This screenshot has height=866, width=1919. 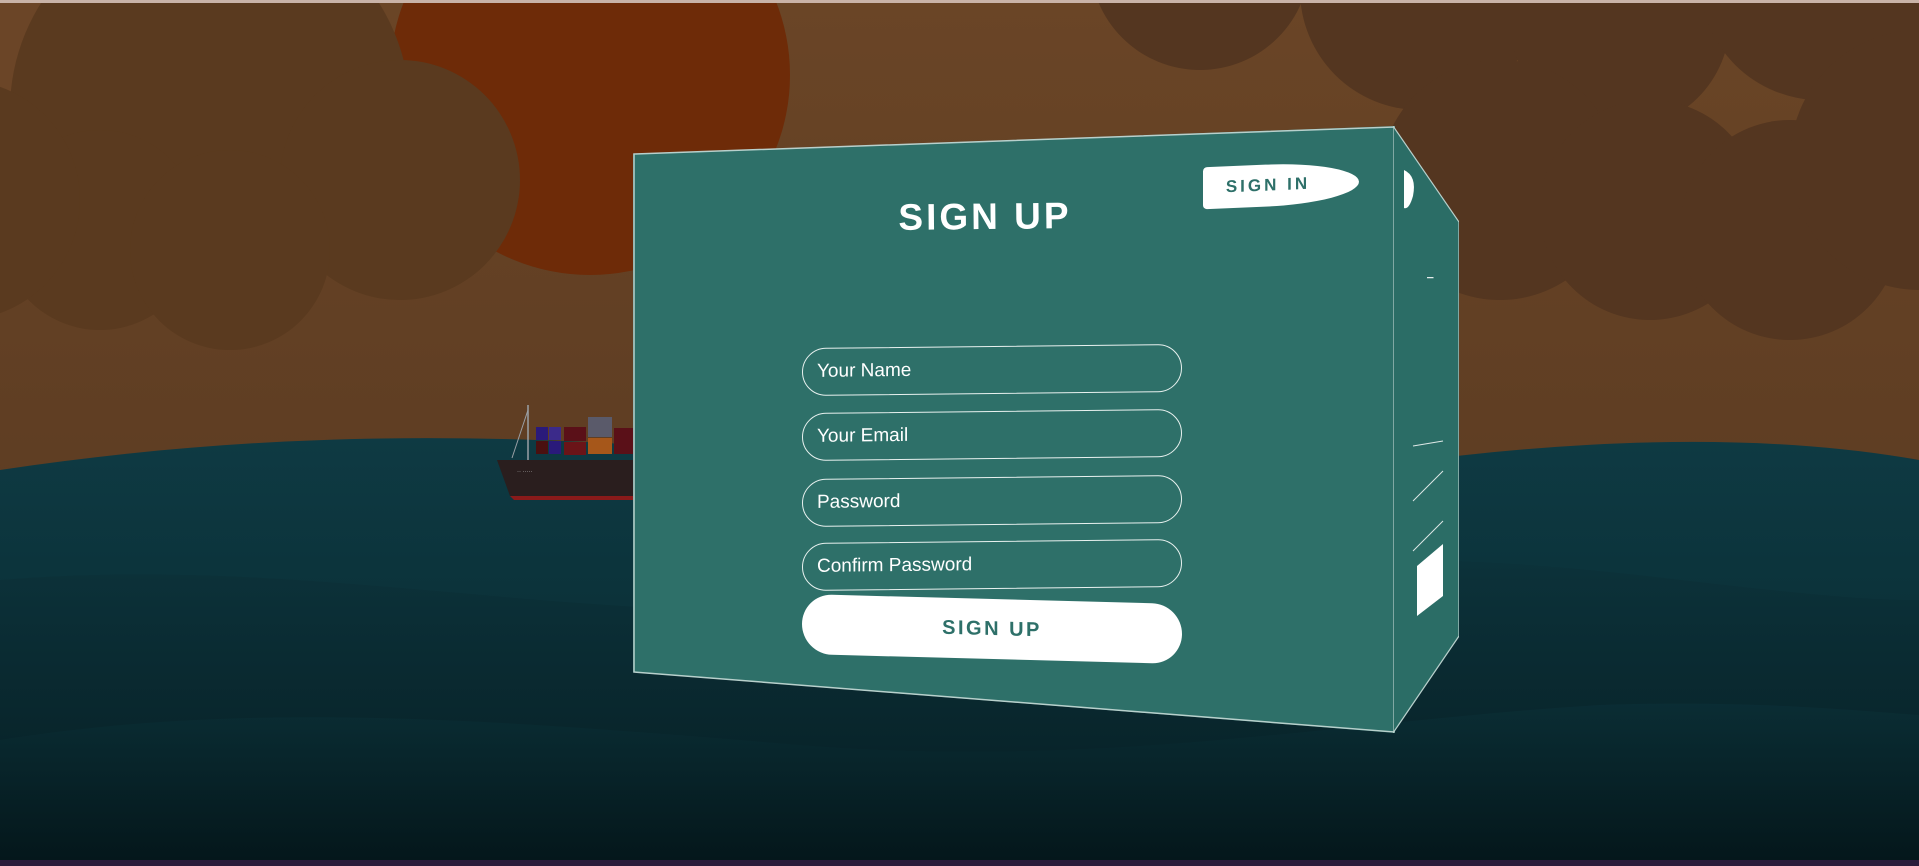 What do you see at coordinates (959, 1) in the screenshot?
I see `top-border` at bounding box center [959, 1].